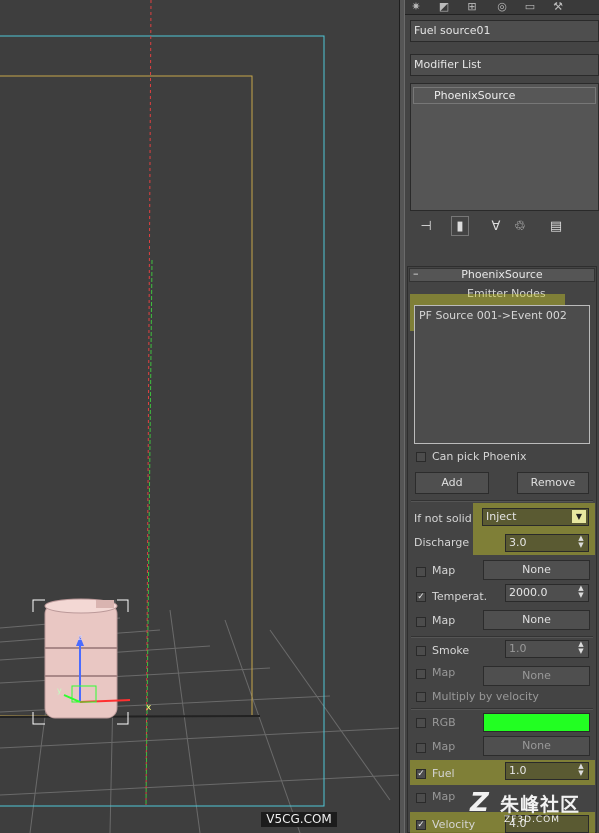  I want to click on can-pick-phoenix-checkbox, so click(421, 457).